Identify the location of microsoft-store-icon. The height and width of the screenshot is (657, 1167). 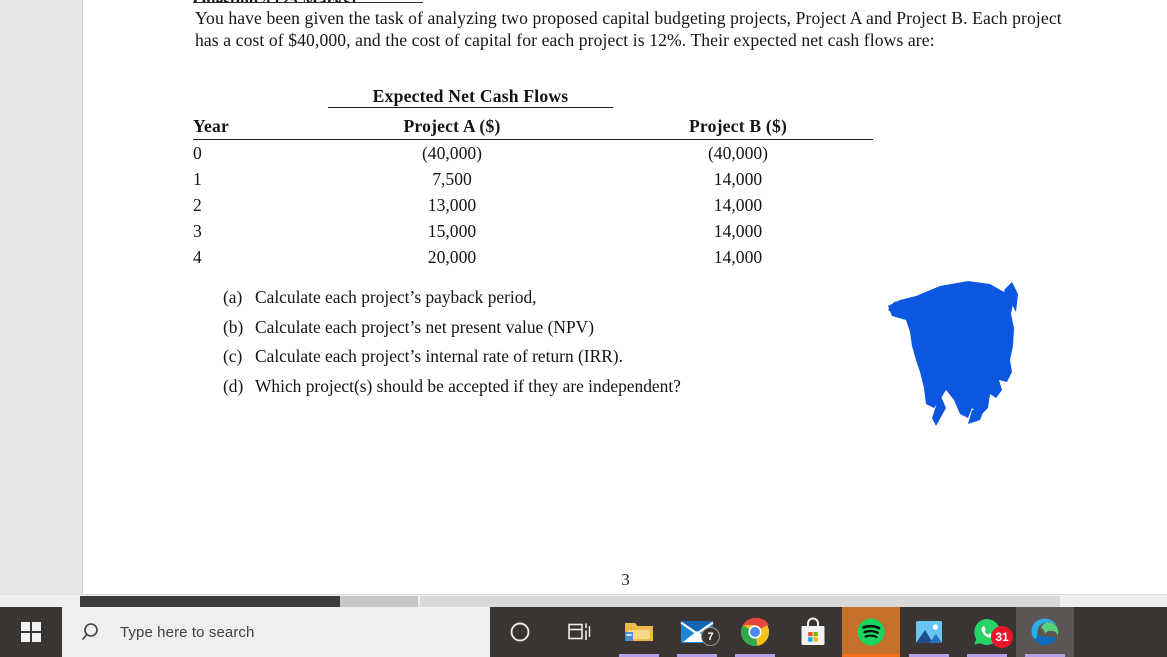
(813, 631).